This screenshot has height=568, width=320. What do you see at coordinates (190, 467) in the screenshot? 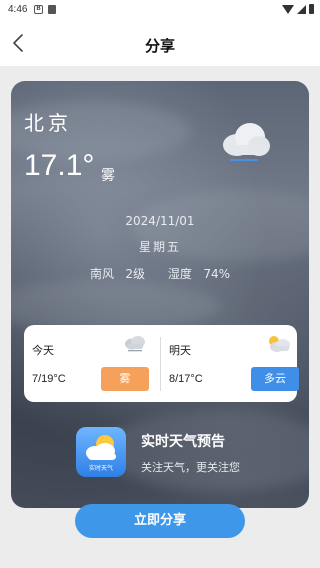
I see `app-slogan: 关注天气，更关注您` at bounding box center [190, 467].